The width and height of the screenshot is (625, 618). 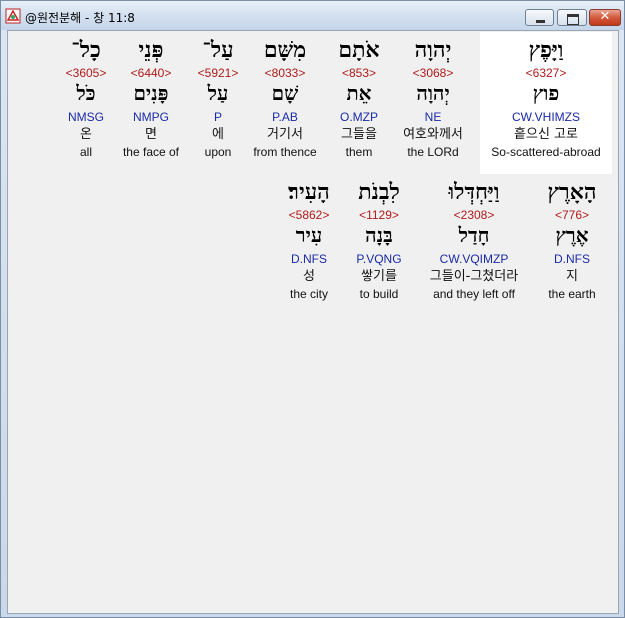 I want to click on korean-gloss: 온, so click(x=86, y=134).